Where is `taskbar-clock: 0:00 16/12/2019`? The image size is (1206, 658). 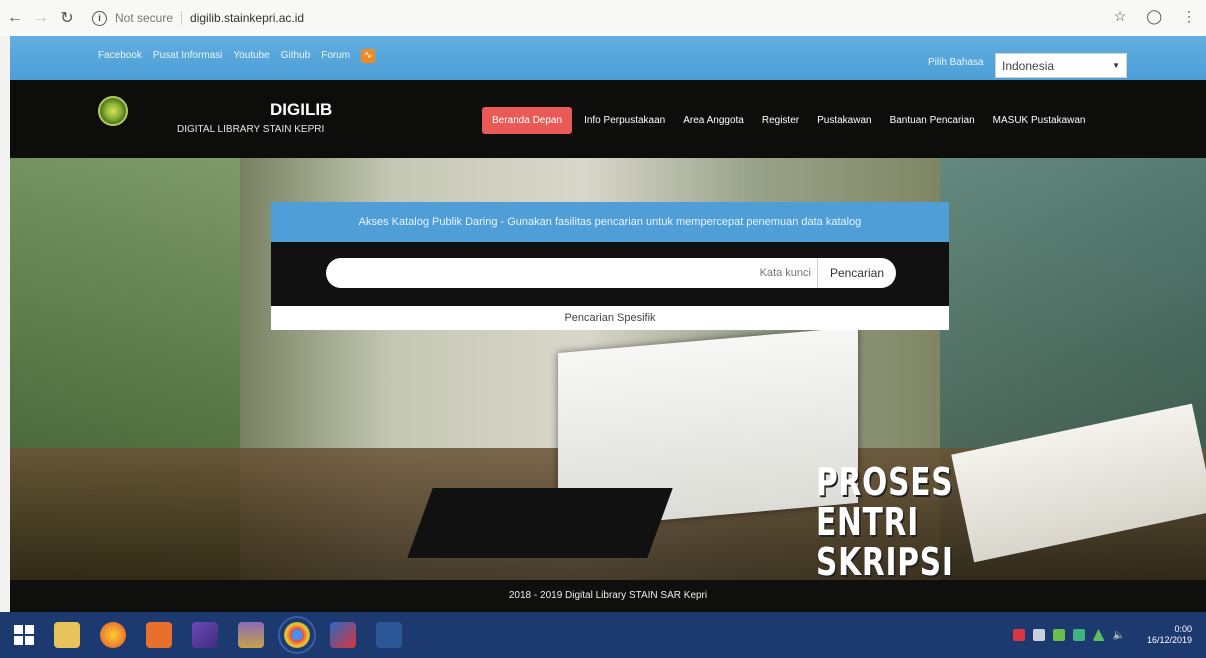 taskbar-clock: 0:00 16/12/2019 is located at coordinates (1169, 635).